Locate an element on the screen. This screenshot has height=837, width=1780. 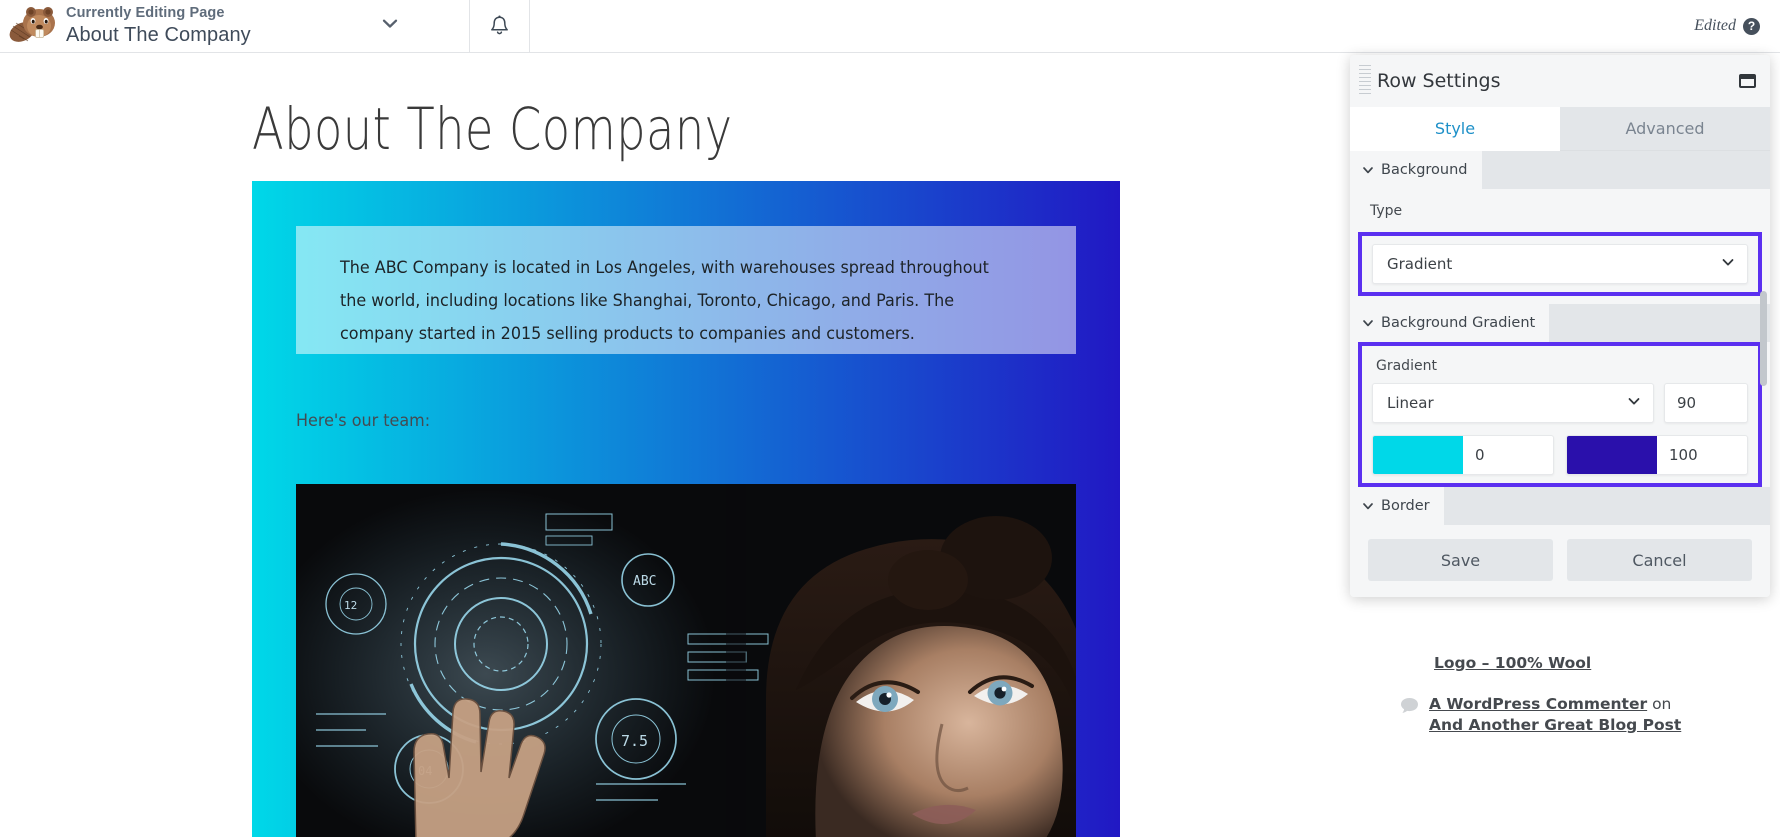
input-gradient-angle: 90 is located at coordinates (1706, 403).